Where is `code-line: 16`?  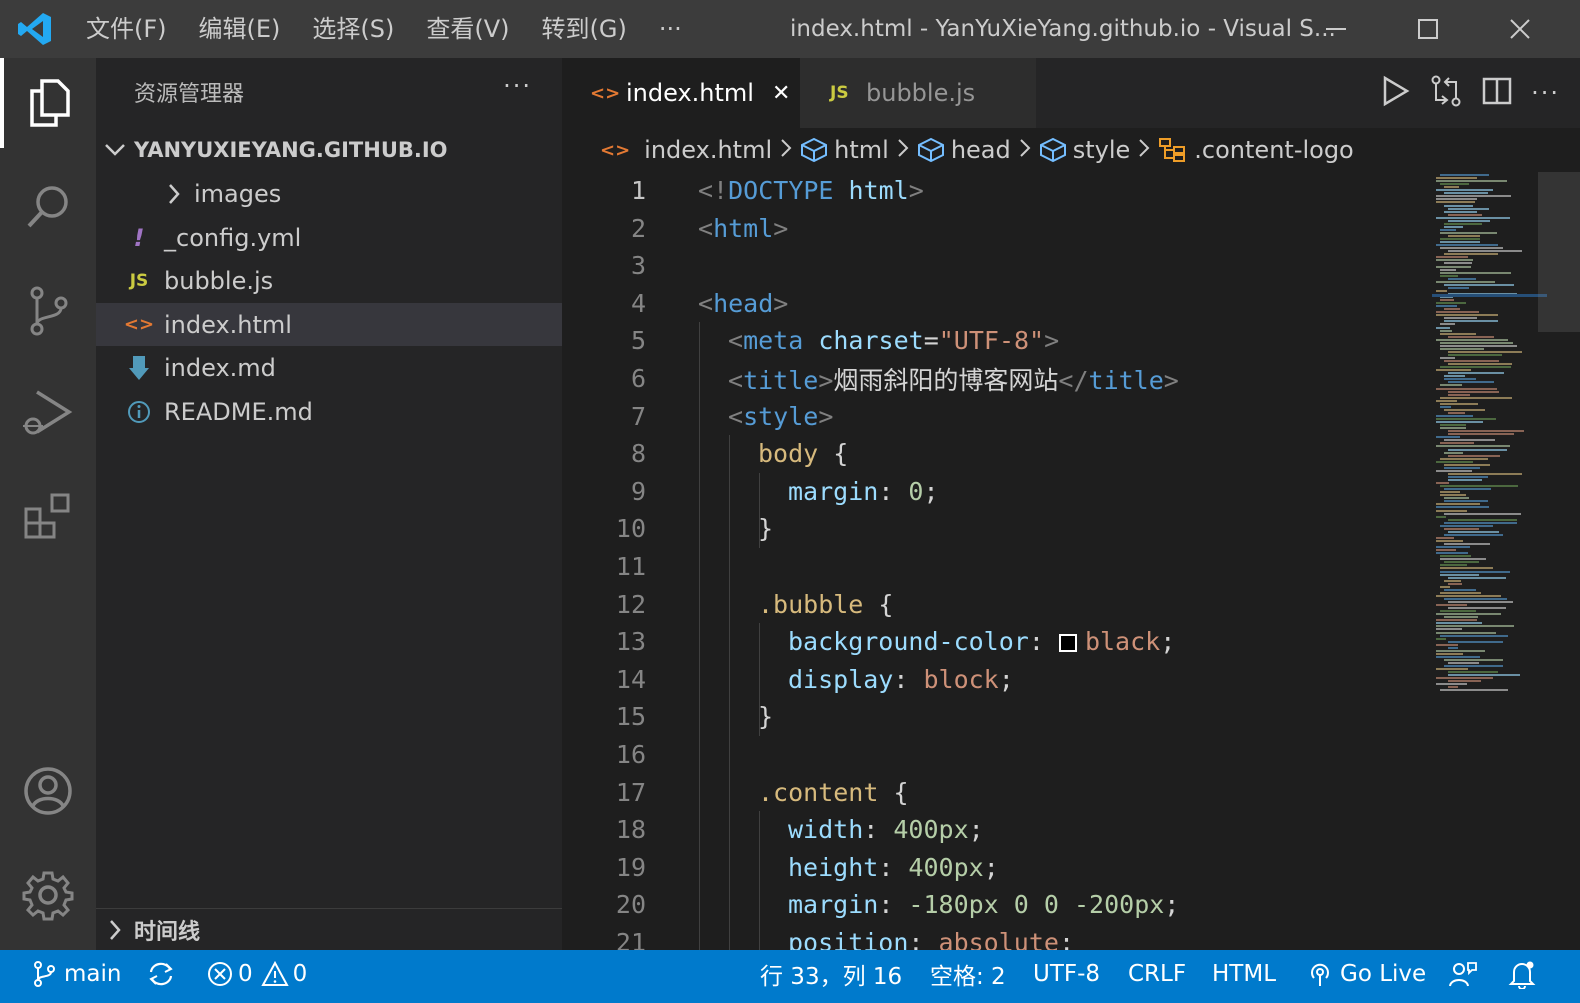 code-line: 16 is located at coordinates (997, 754).